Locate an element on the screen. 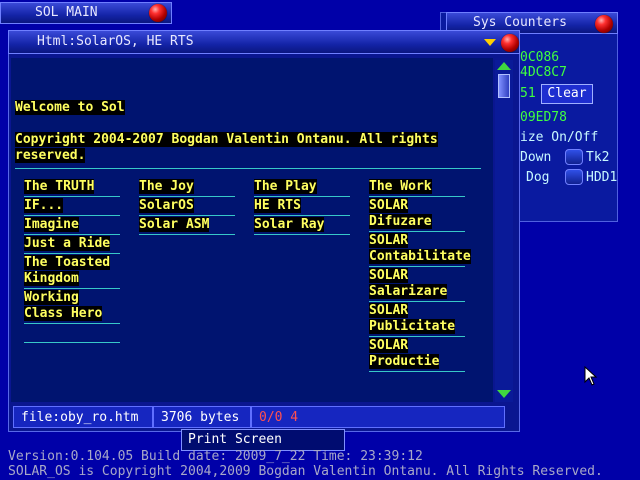 This screenshot has height=480, width=640. status-file: file:oby_ro.htm is located at coordinates (83, 417).